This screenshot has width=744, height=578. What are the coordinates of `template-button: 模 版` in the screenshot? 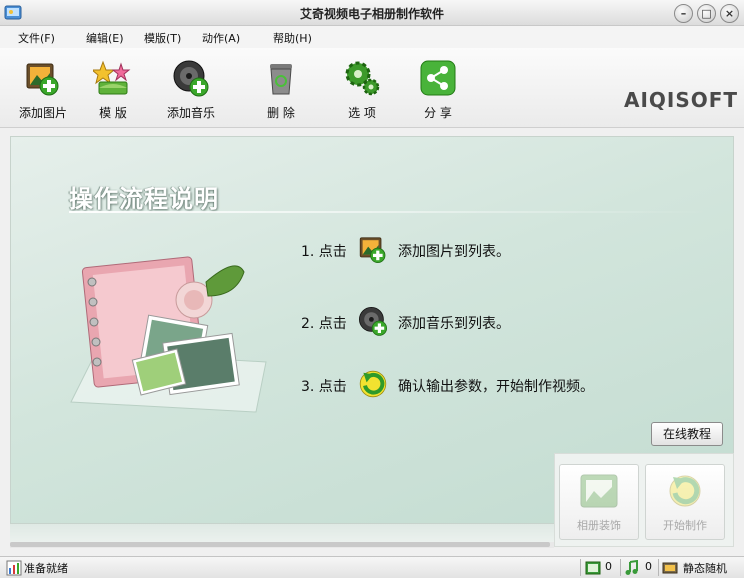 It's located at (113, 90).